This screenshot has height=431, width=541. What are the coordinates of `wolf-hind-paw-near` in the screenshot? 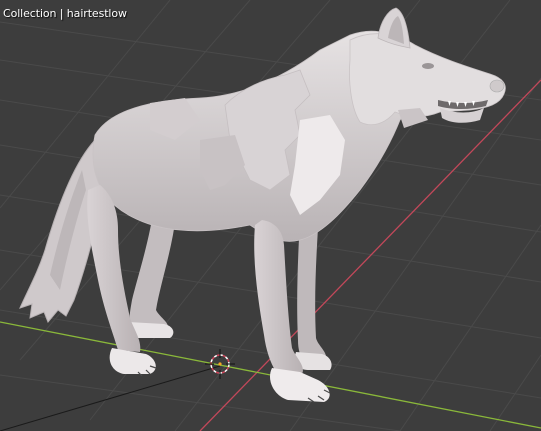 It's located at (132, 361).